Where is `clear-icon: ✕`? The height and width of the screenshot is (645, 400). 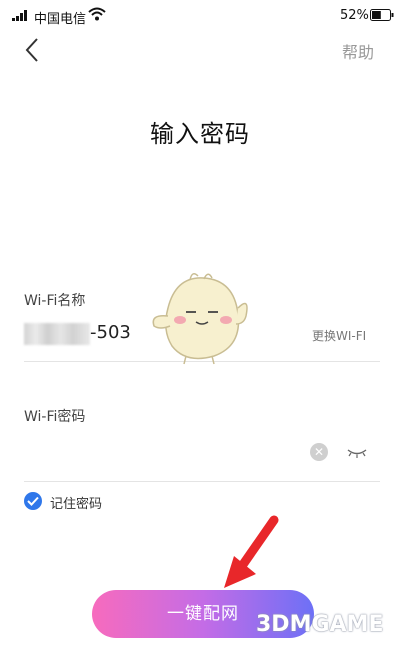 clear-icon: ✕ is located at coordinates (319, 452).